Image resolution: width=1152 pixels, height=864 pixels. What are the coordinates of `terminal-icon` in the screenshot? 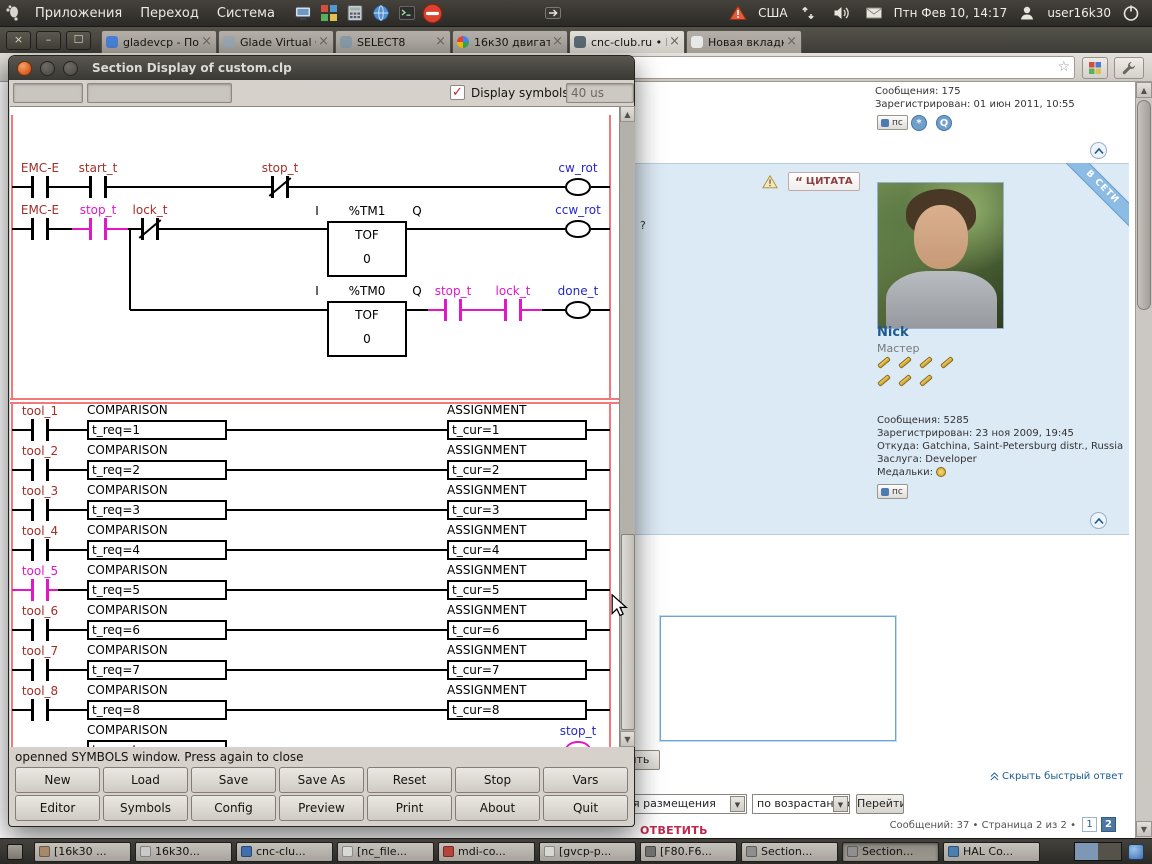 It's located at (407, 13).